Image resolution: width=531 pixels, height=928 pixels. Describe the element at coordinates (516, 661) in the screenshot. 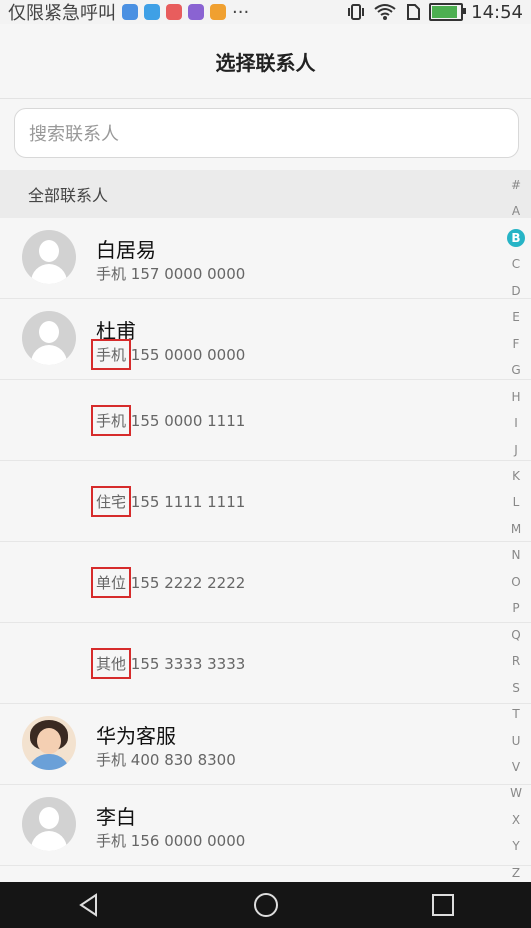

I see `index-letter: R` at that location.